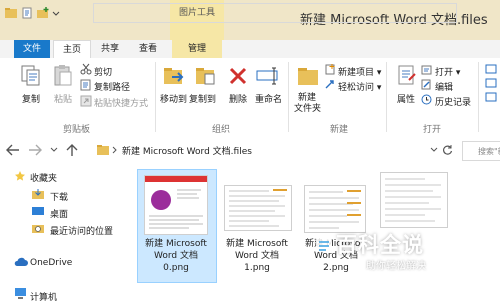  Describe the element at coordinates (31, 98) in the screenshot. I see `copy-button: 复制` at that location.